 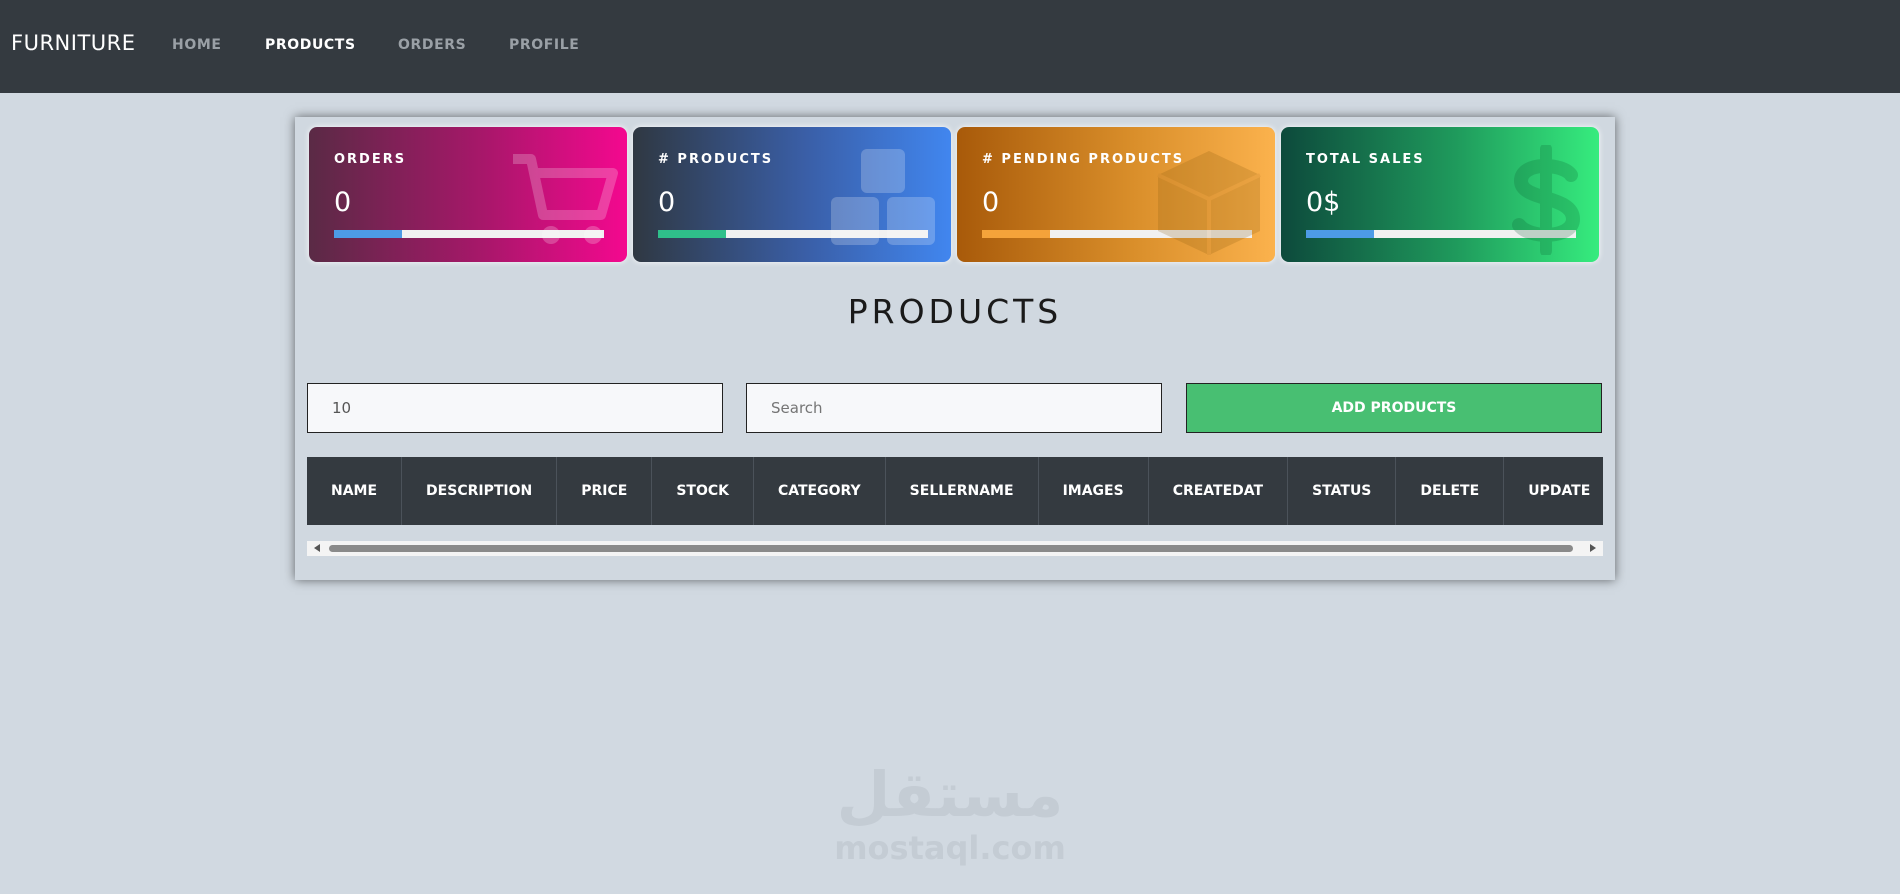 What do you see at coordinates (716, 159) in the screenshot?
I see `stat-card-label: # PRODUCTS` at bounding box center [716, 159].